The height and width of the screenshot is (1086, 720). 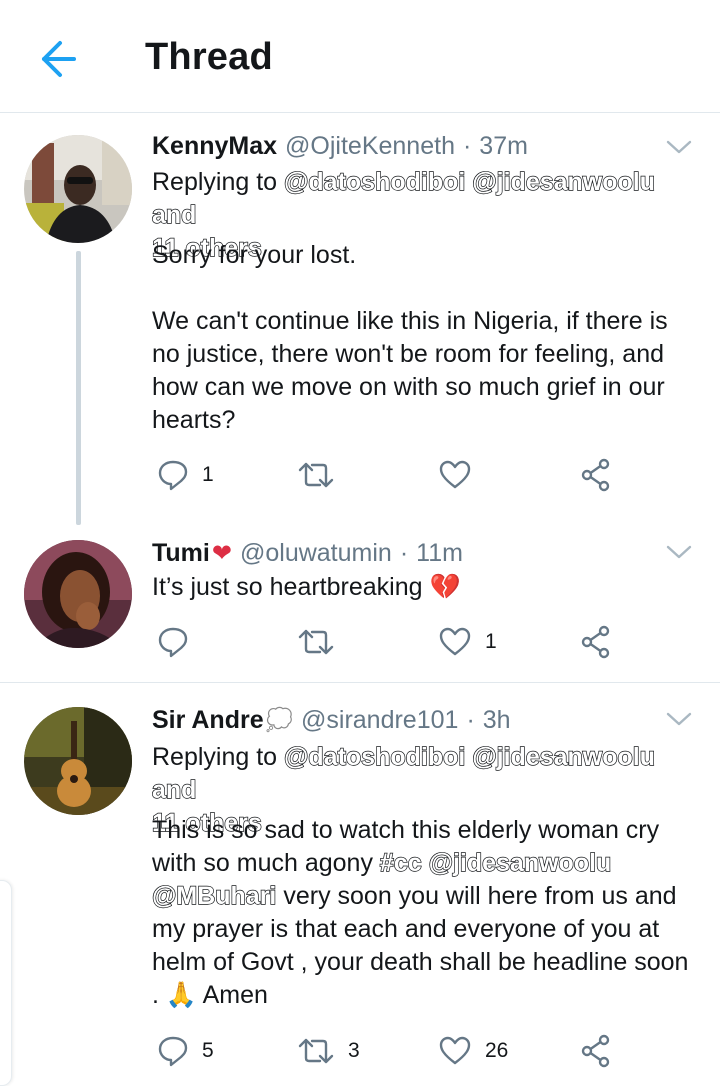 What do you see at coordinates (497, 1050) in the screenshot?
I see `like-count: 26` at bounding box center [497, 1050].